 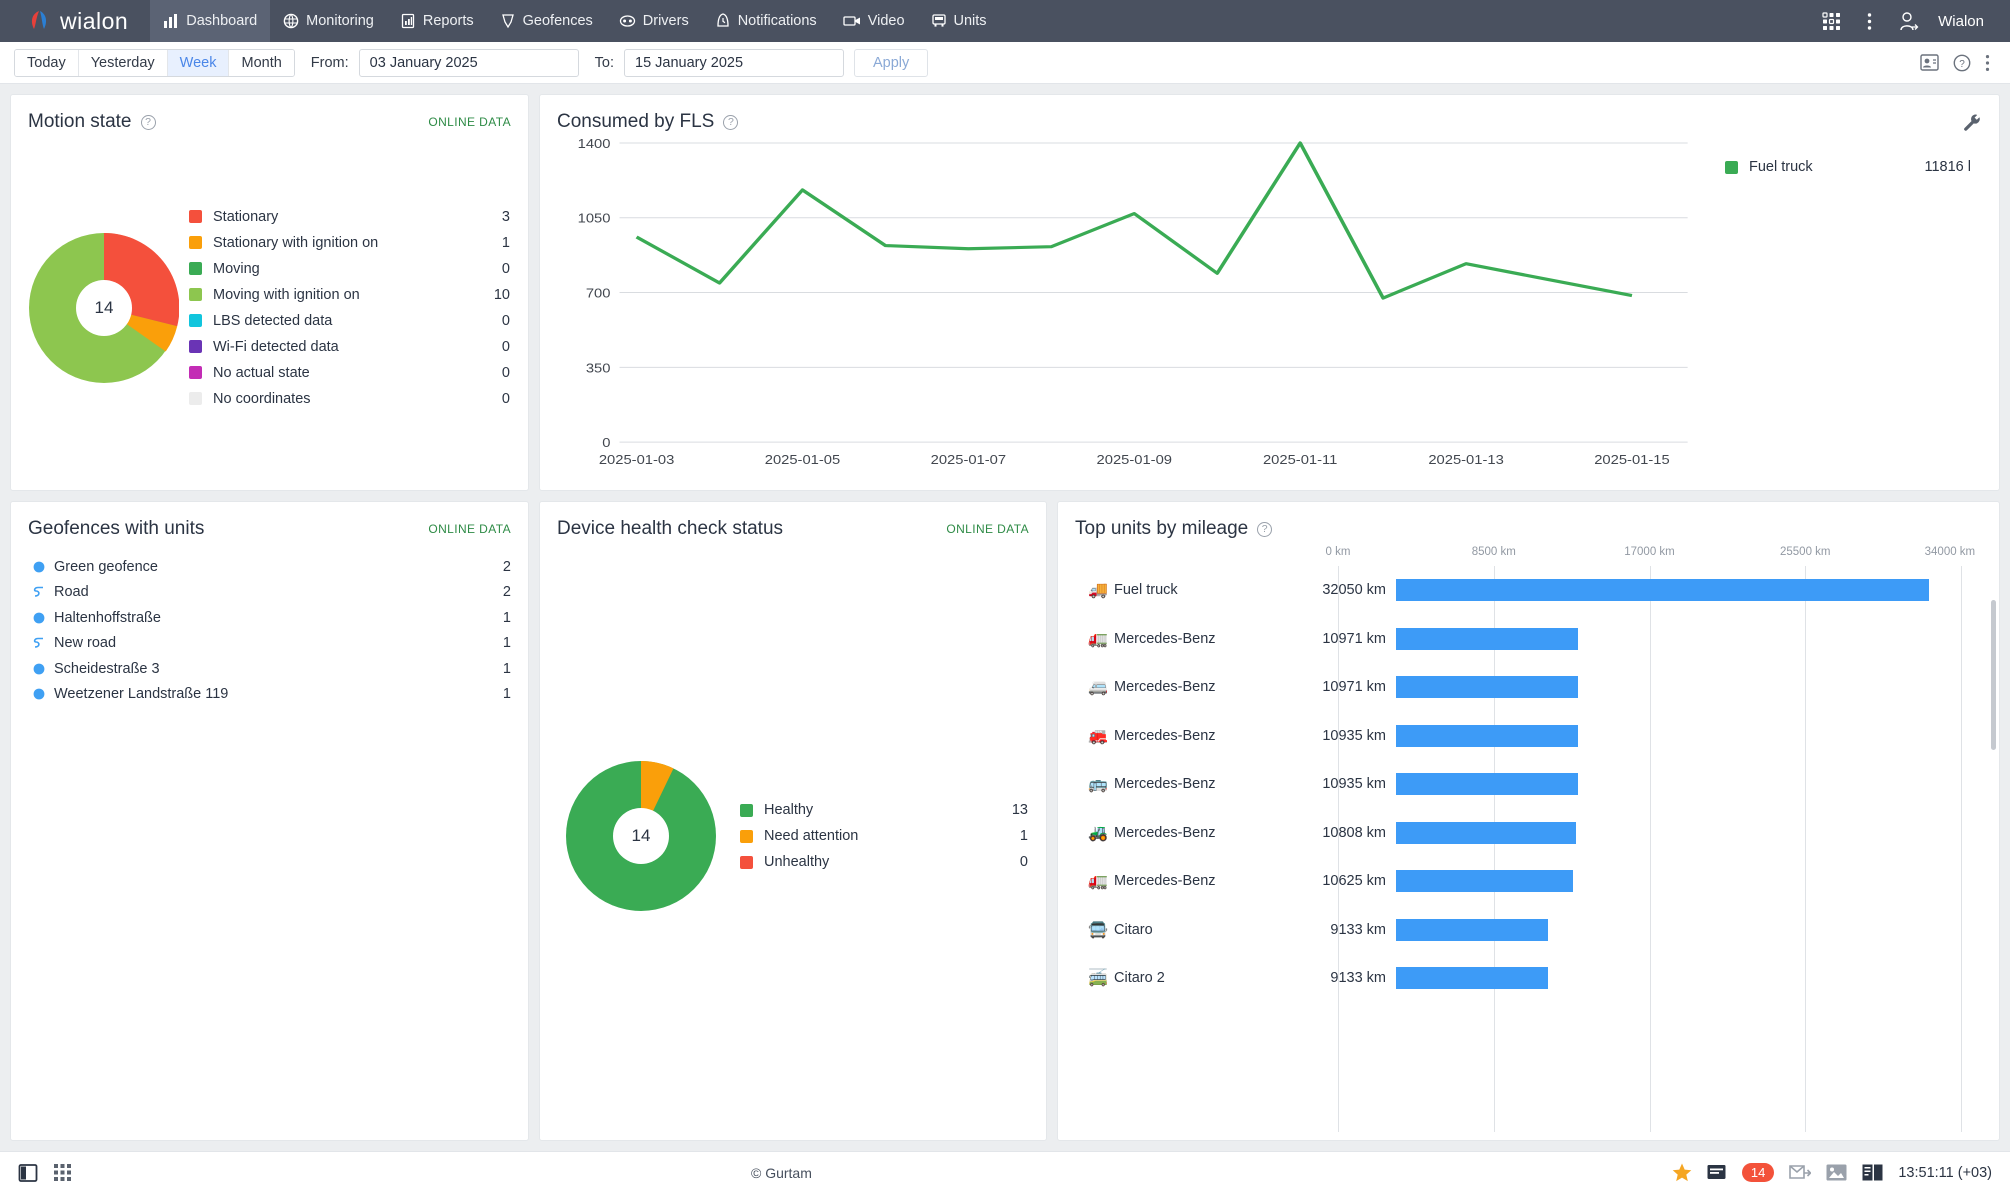 I want to click on table-row: 🚛 Mercedes-Benz 10971 km, so click(x=1528, y=639).